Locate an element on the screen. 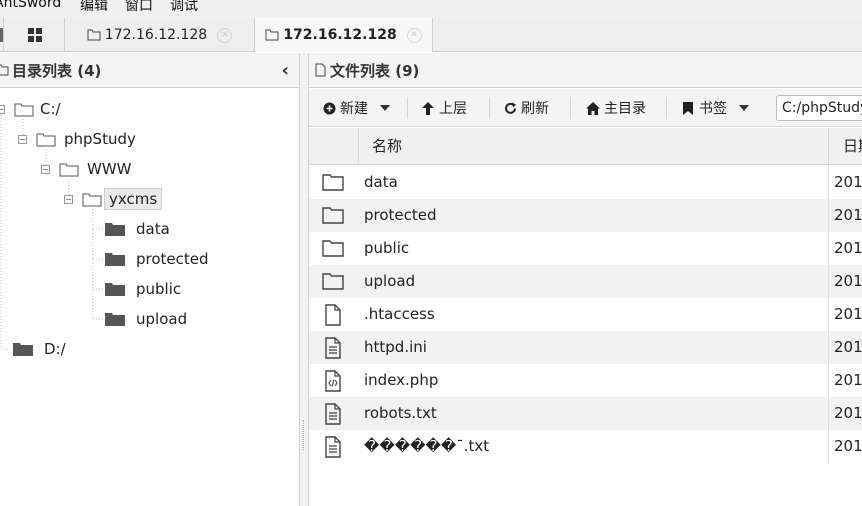  tree-node-yxcms: − yxcms is located at coordinates (113, 199).